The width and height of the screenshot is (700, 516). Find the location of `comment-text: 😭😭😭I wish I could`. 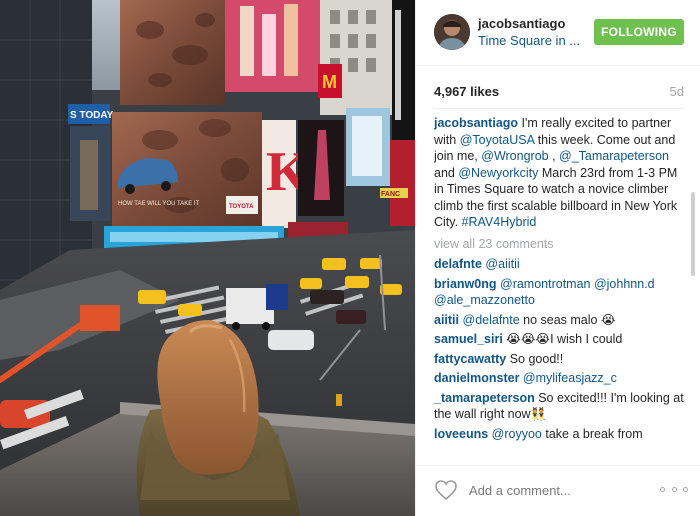

comment-text: 😭😭😭I wish I could is located at coordinates (562, 339).